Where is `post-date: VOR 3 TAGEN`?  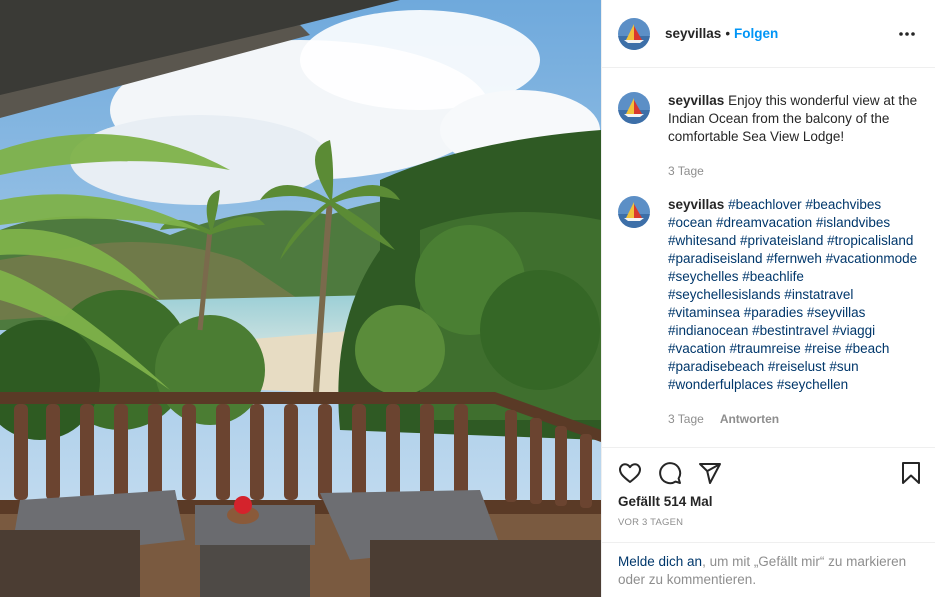 post-date: VOR 3 TAGEN is located at coordinates (768, 518).